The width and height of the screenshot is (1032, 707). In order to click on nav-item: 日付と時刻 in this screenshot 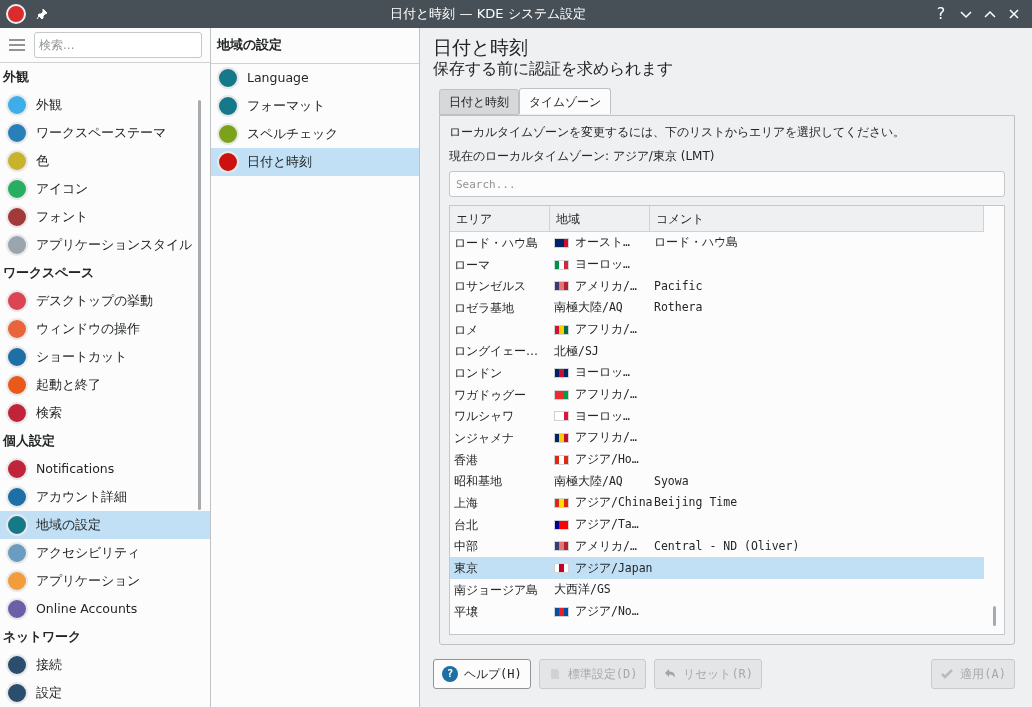, I will do `click(315, 162)`.